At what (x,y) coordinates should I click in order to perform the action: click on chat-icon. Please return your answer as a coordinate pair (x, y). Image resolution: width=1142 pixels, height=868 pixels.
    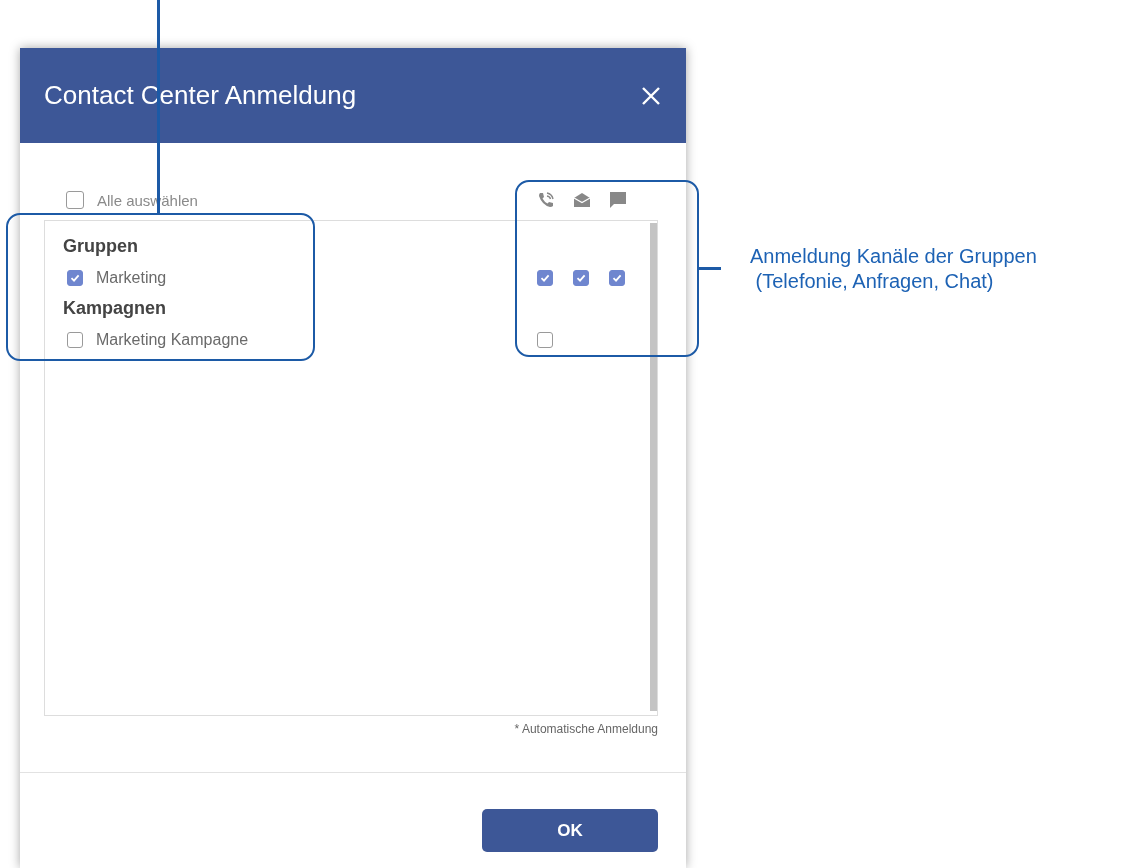
    Looking at the image, I should click on (618, 200).